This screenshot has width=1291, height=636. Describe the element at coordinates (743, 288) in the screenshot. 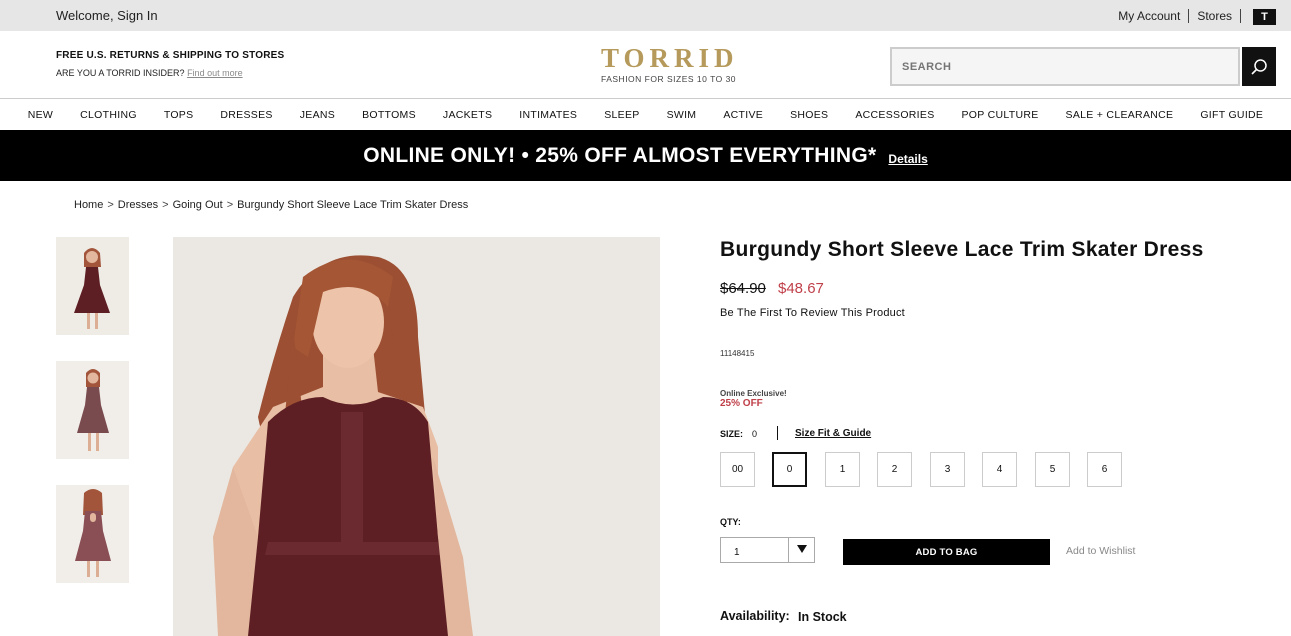

I see `original-price: $64.90` at that location.